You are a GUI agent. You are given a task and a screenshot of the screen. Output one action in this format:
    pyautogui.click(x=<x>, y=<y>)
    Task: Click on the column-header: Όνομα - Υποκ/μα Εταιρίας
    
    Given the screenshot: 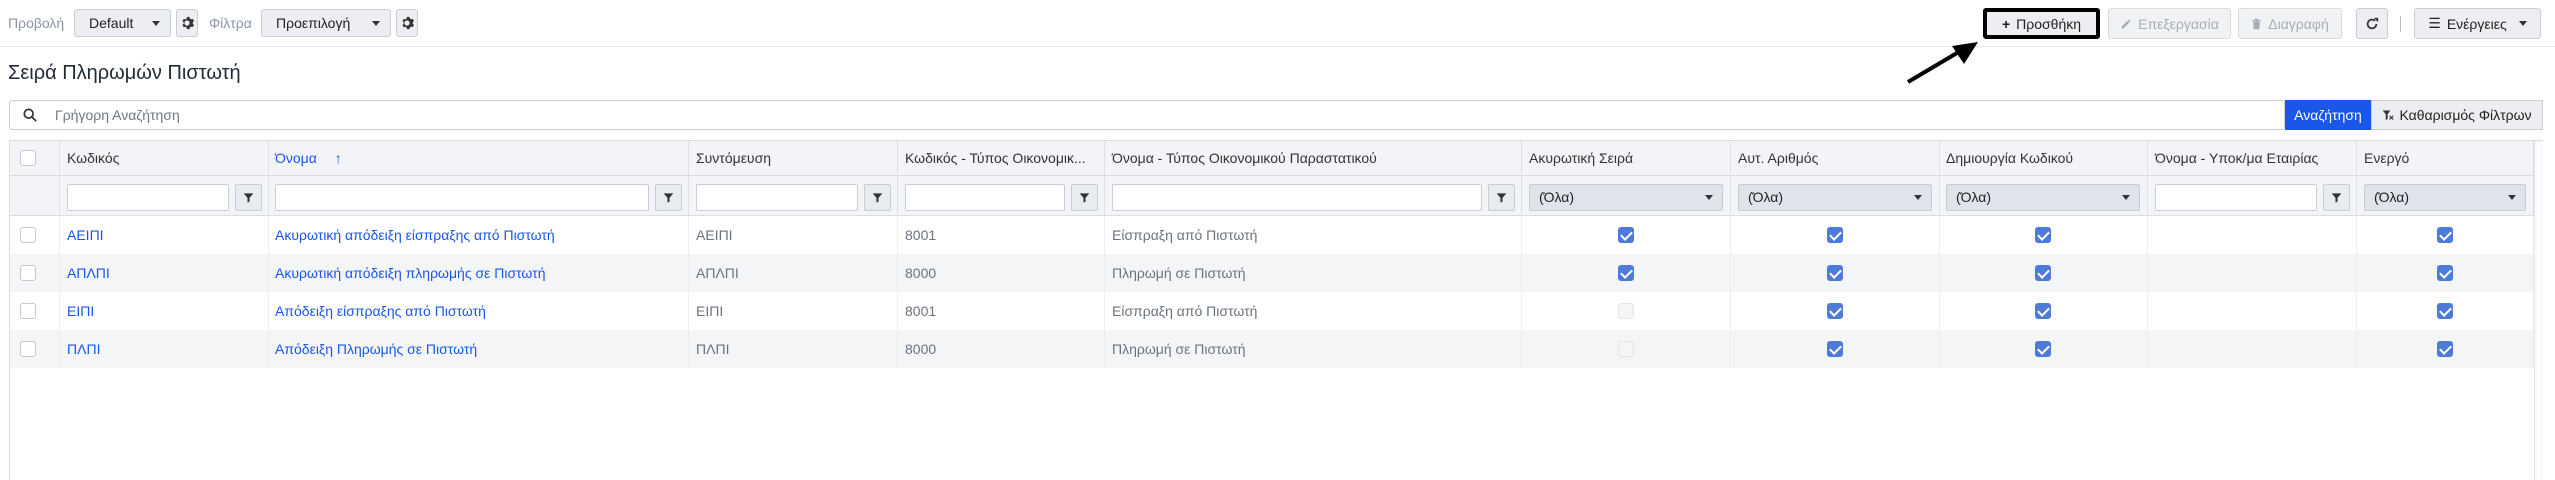 What is the action you would take?
    pyautogui.click(x=2252, y=158)
    